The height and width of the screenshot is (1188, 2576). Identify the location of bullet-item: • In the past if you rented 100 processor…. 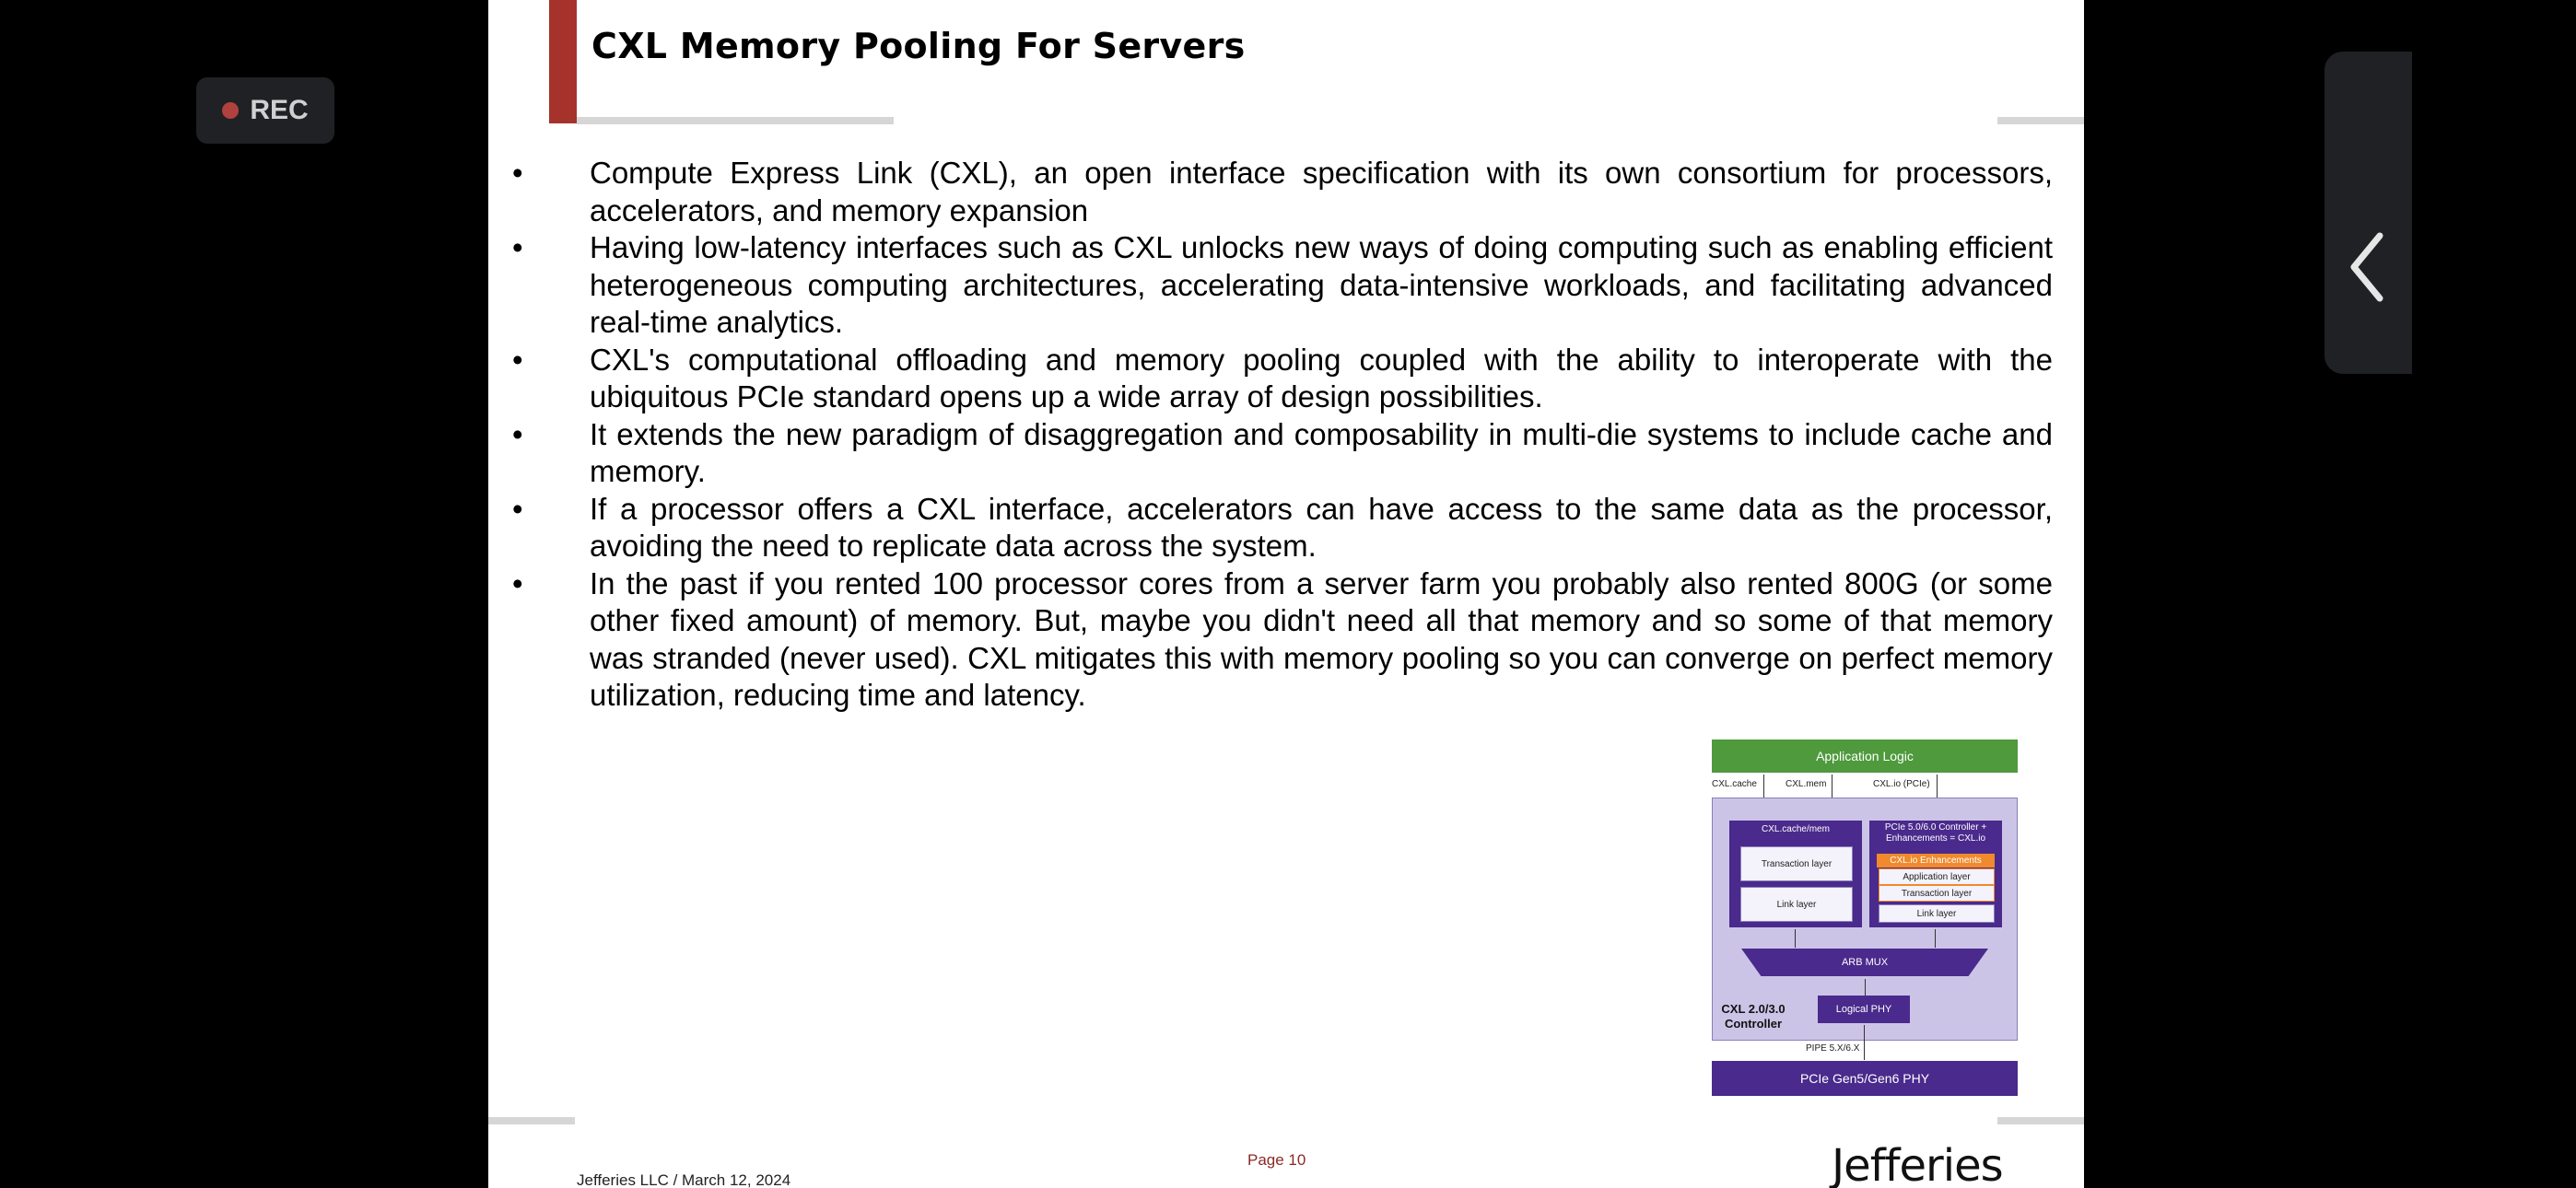
(1282, 640).